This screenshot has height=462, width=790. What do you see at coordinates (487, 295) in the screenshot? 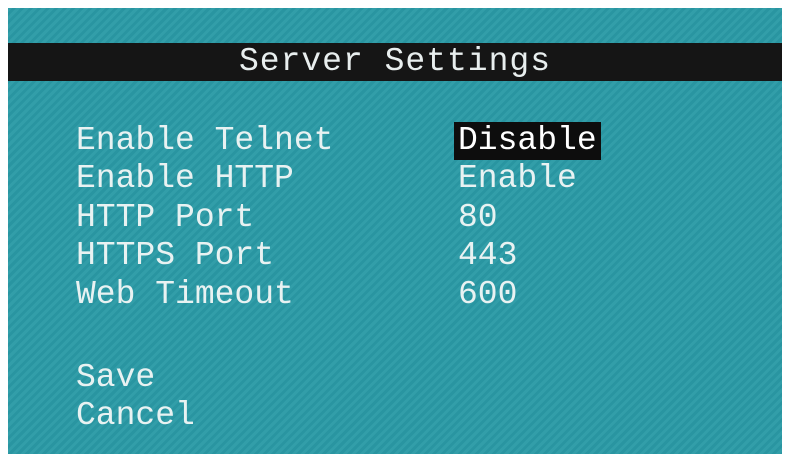
I see `setting-value-web-timeout: 600` at bounding box center [487, 295].